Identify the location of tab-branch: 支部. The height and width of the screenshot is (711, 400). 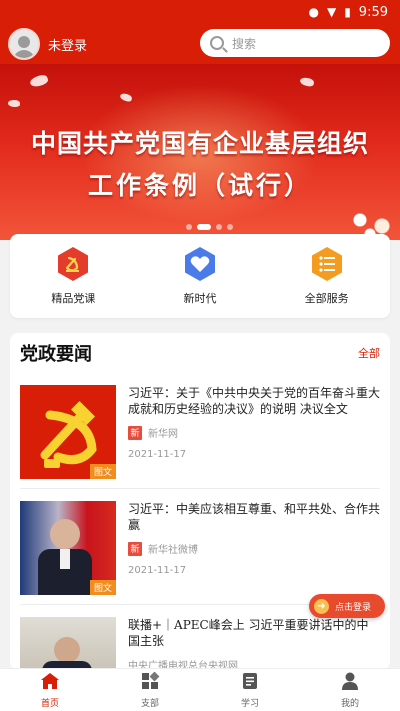
(150, 690).